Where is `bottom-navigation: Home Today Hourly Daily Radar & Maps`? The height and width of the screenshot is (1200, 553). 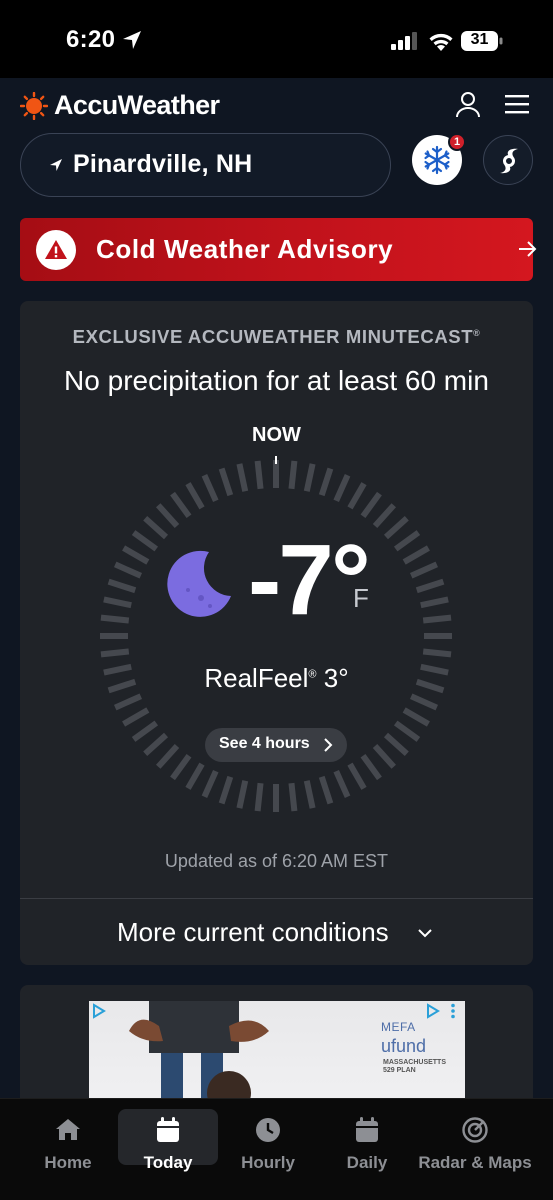
bottom-navigation: Home Today Hourly Daily Radar & Maps is located at coordinates (276, 1149).